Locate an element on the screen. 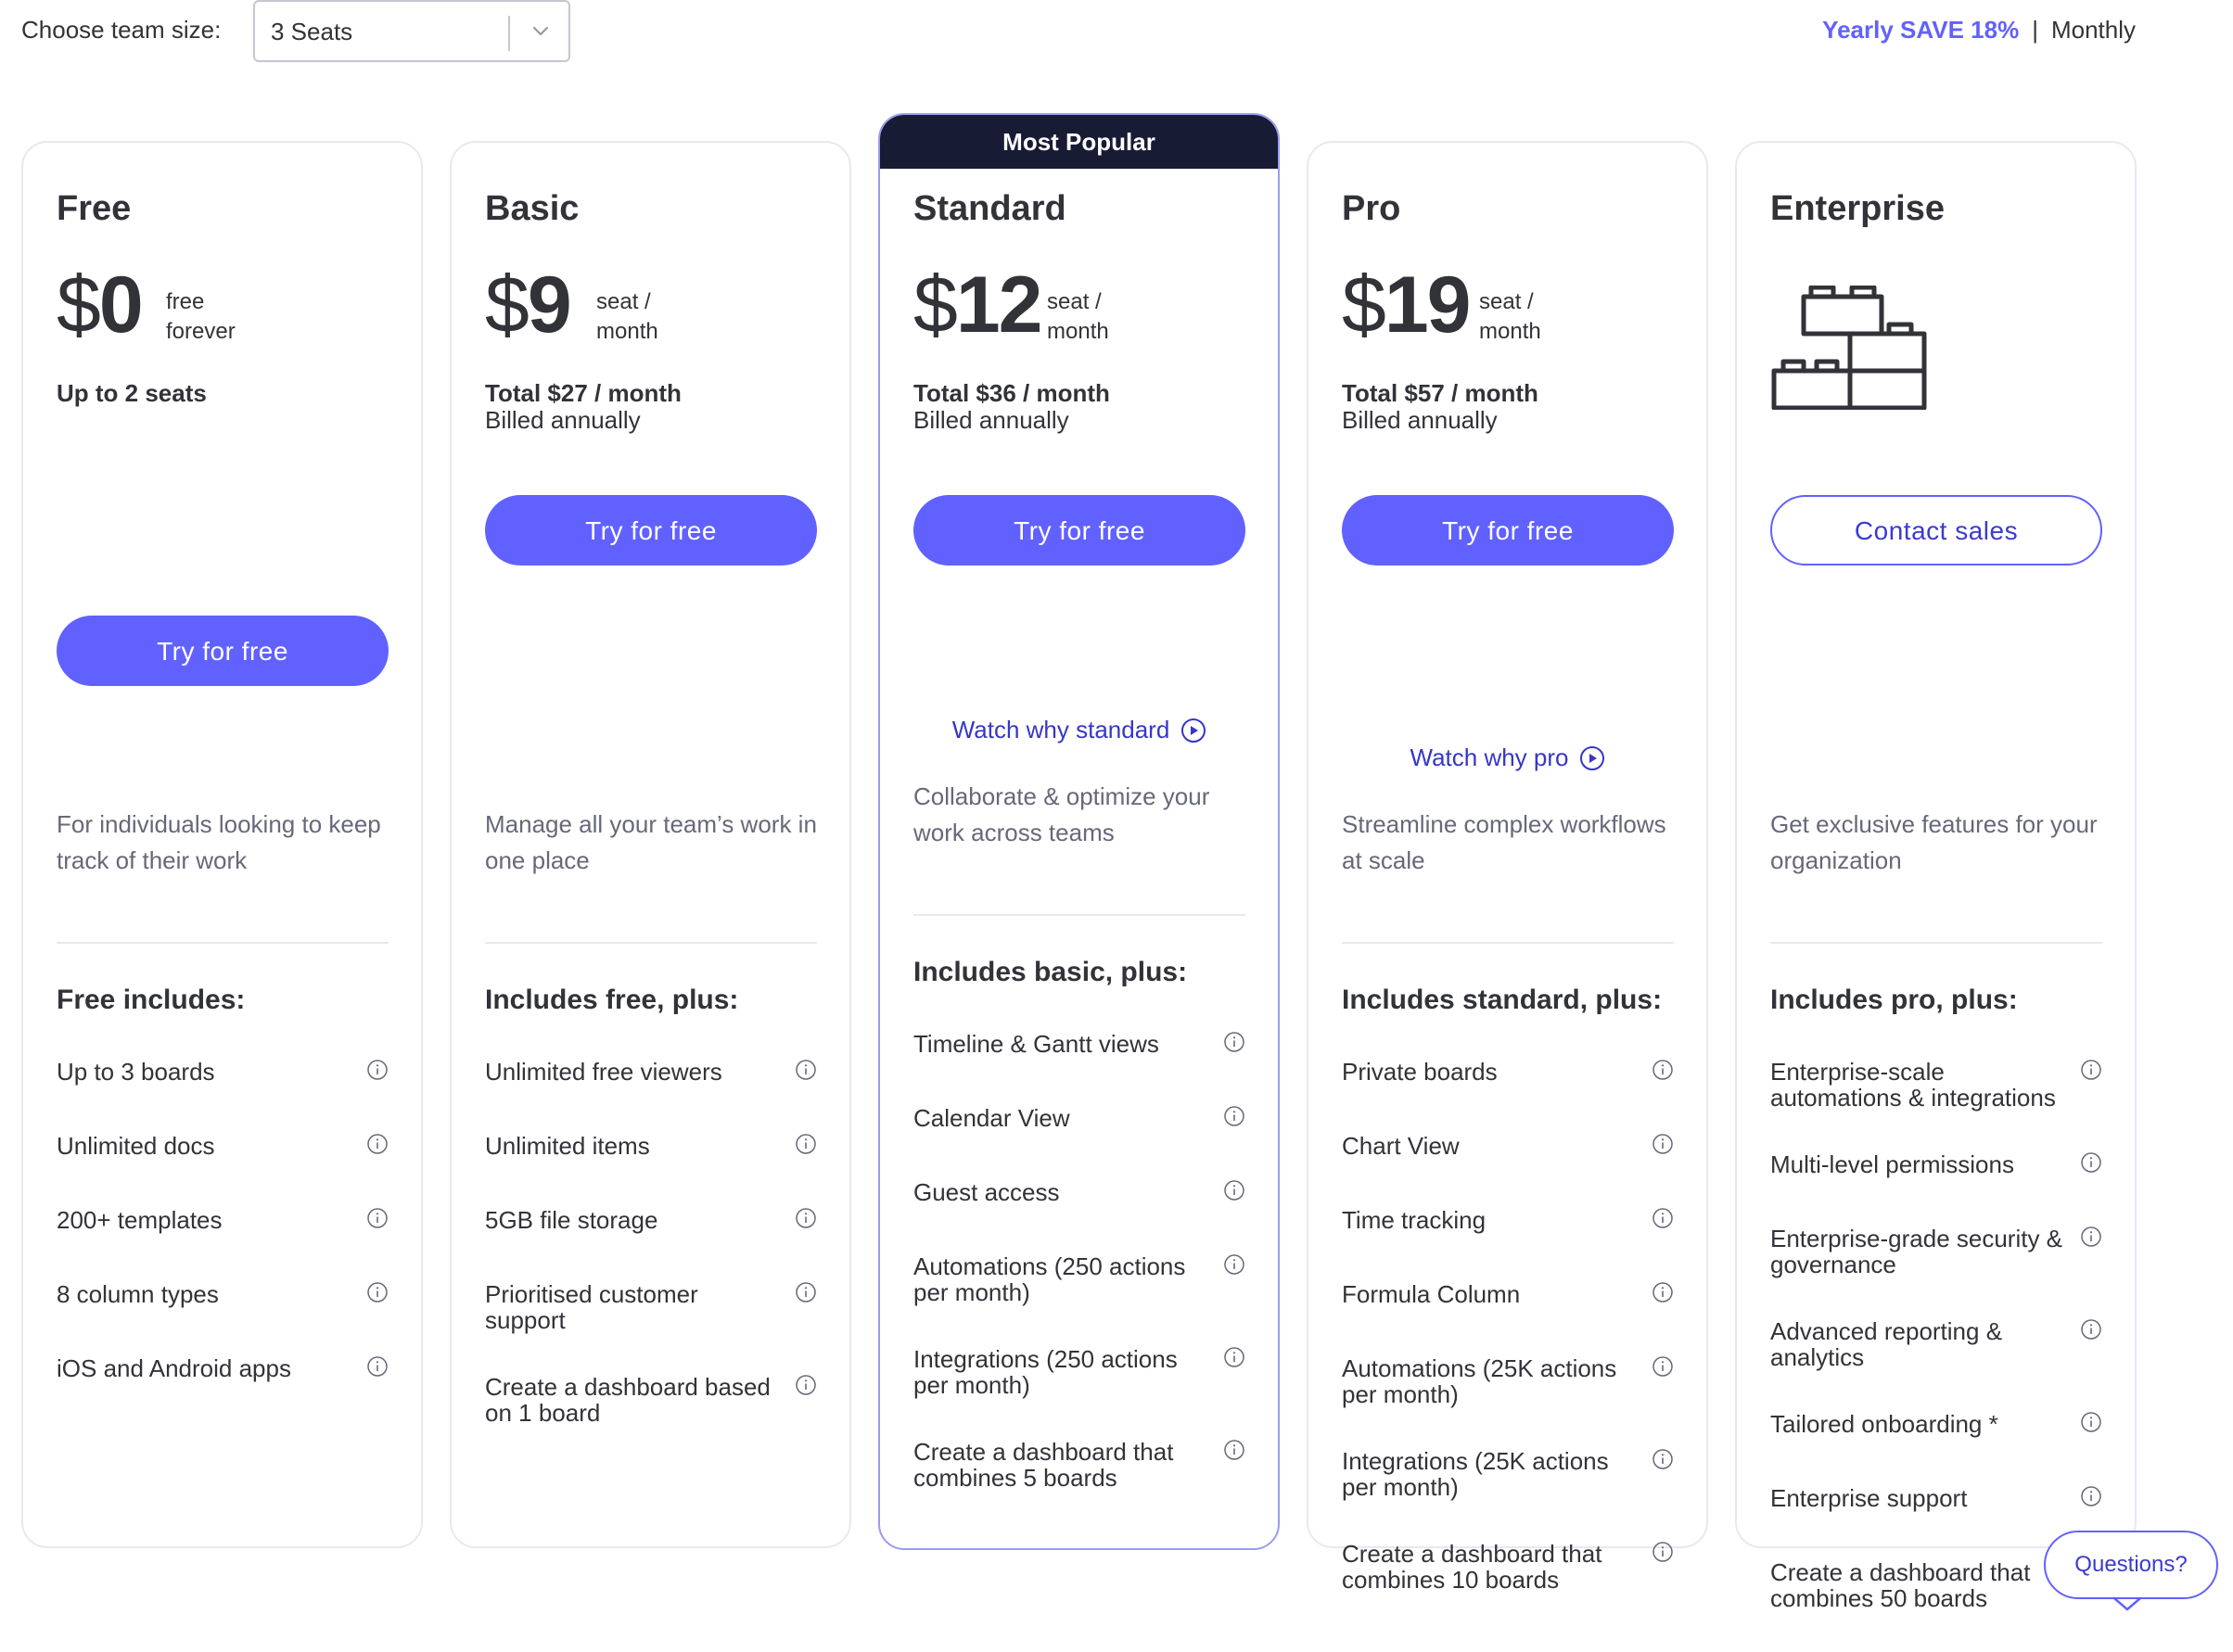 The height and width of the screenshot is (1652, 2233). feature-item: Create a dashboard based on 1 board is located at coordinates (651, 1400).